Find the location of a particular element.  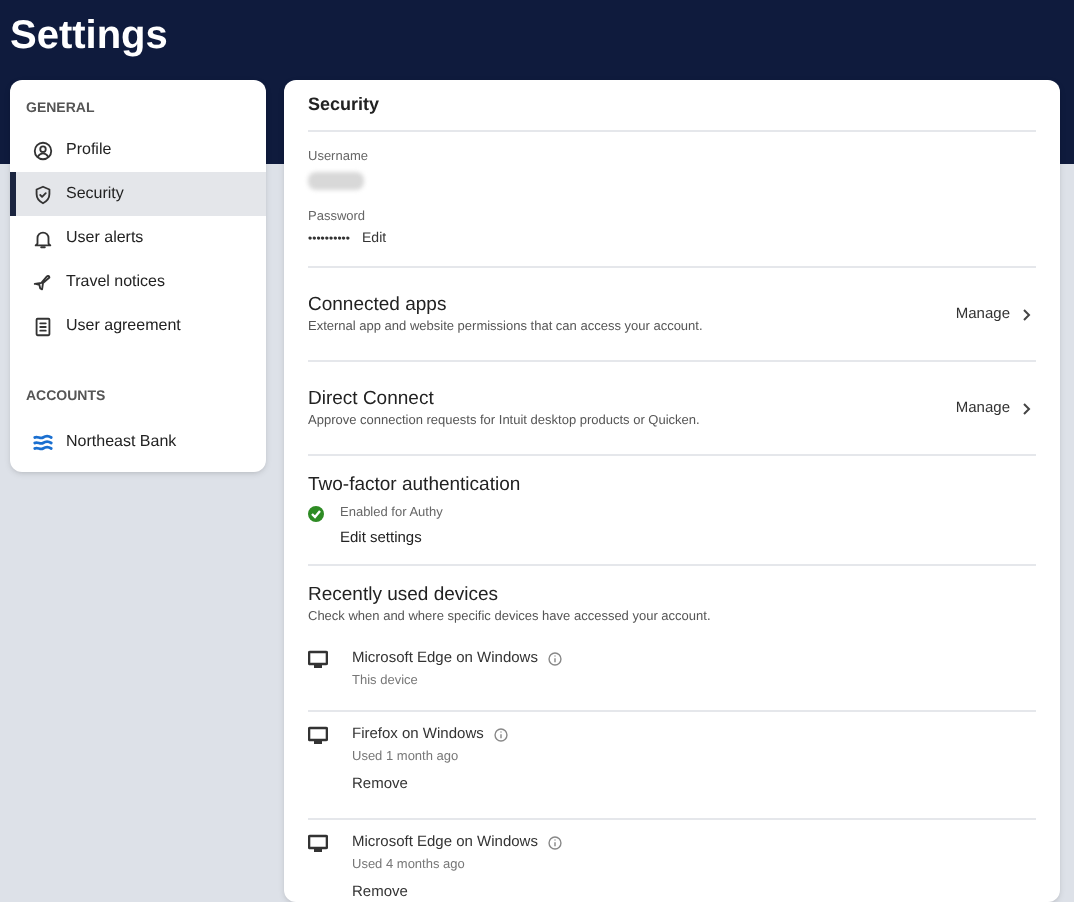

section-title: Recently used devices is located at coordinates (404, 595).